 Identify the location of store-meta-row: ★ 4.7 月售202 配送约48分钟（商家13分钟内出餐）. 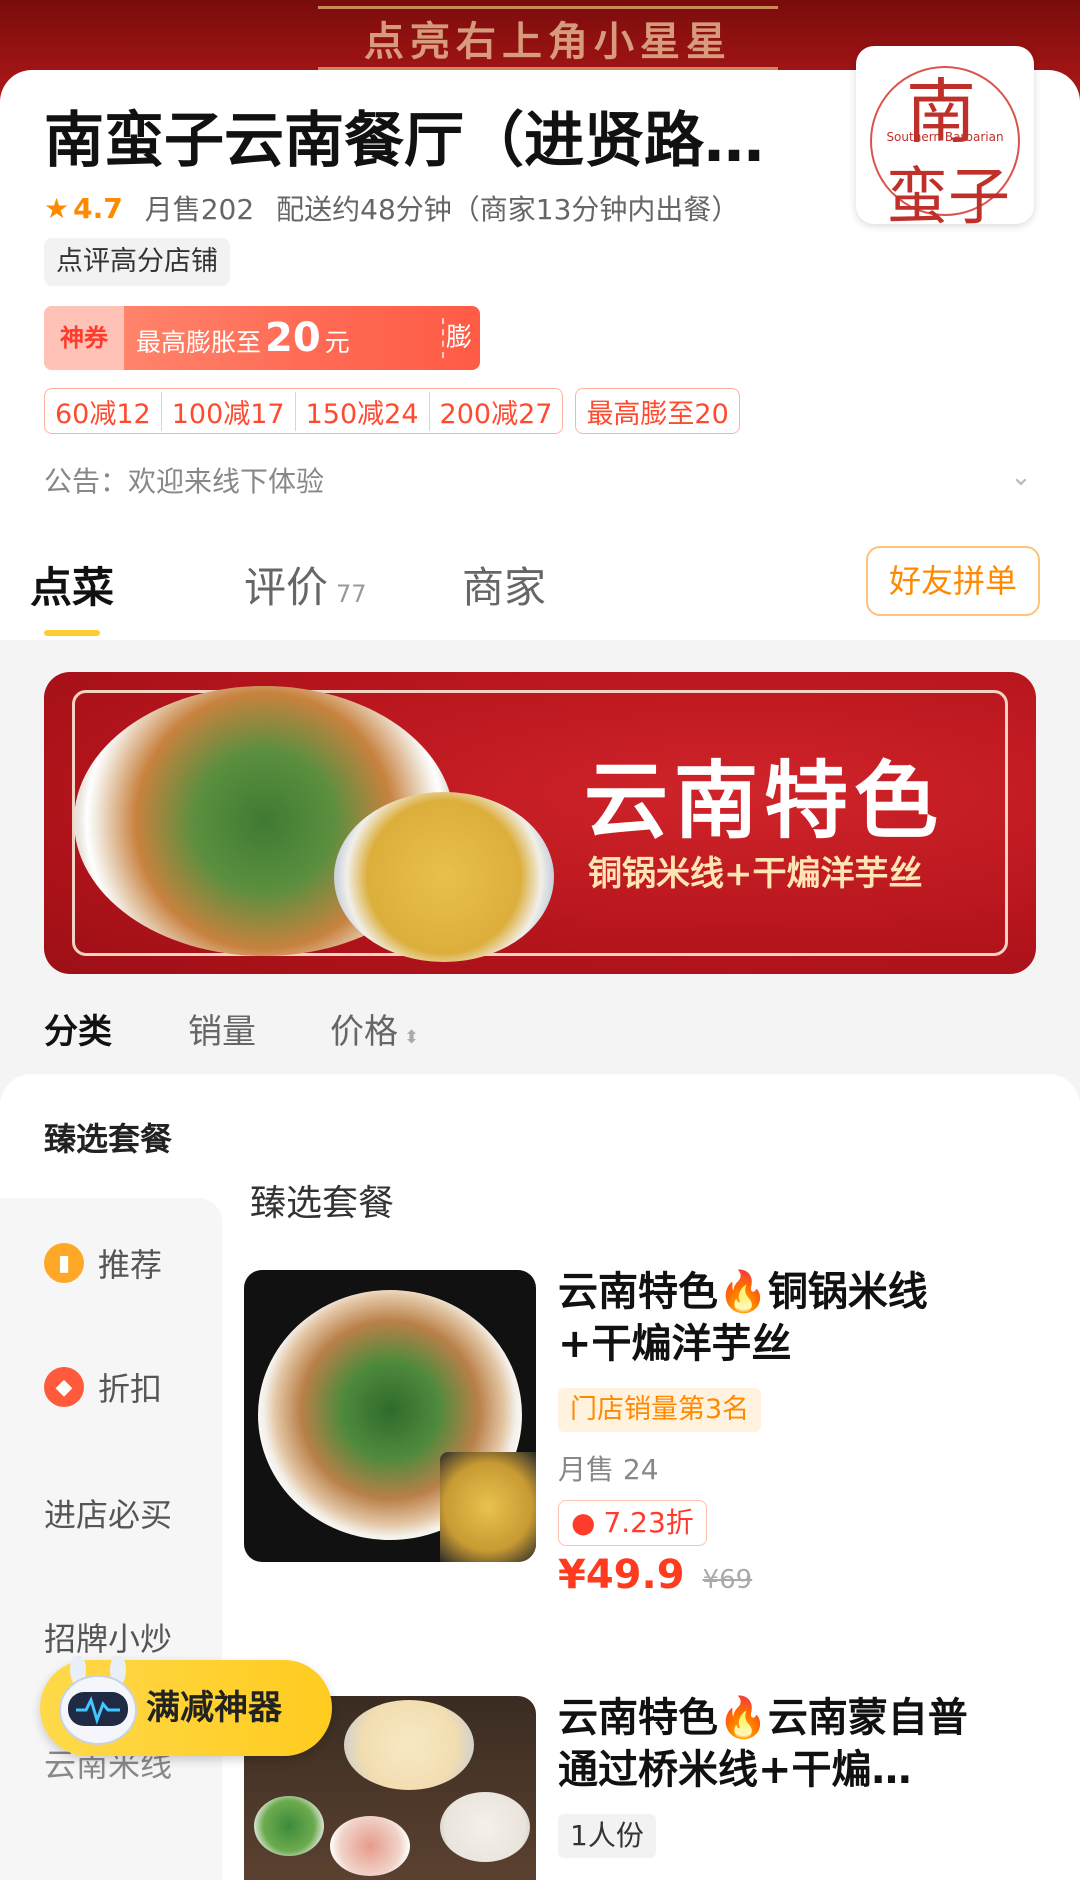
(391, 208).